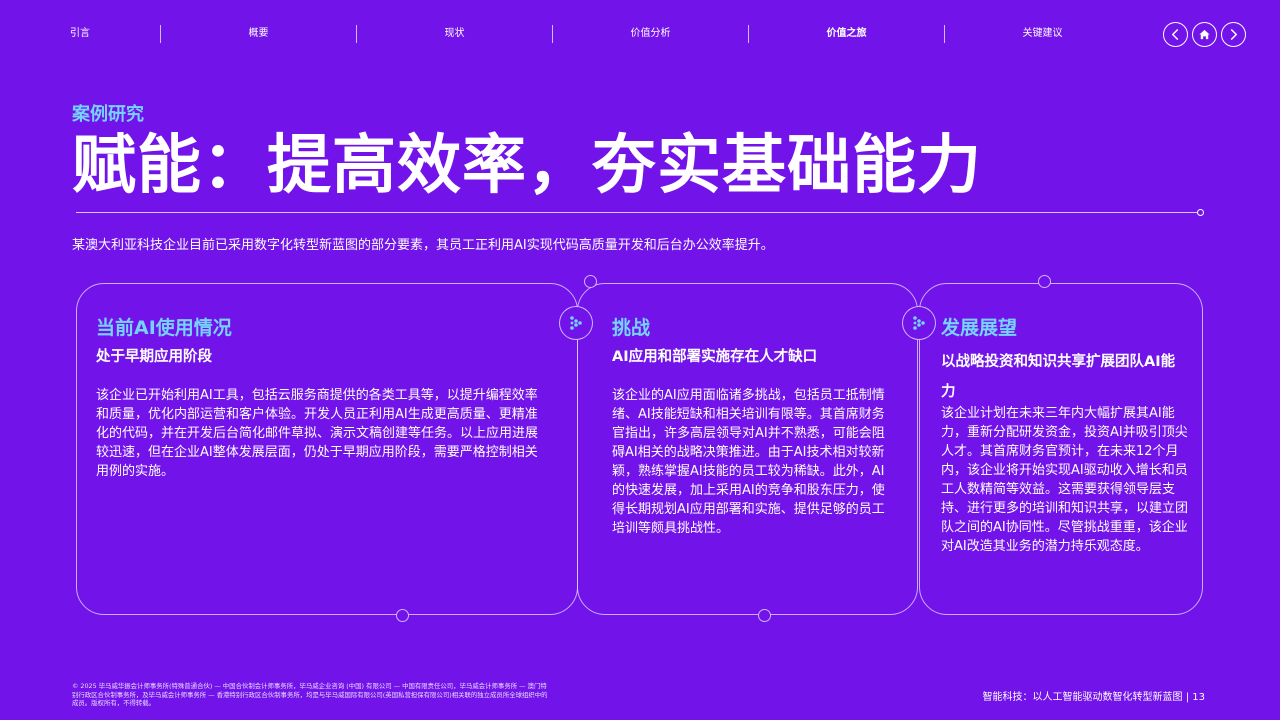 The image size is (1280, 720). What do you see at coordinates (846, 34) in the screenshot?
I see `nav-item-value-journey: 价值之旅` at bounding box center [846, 34].